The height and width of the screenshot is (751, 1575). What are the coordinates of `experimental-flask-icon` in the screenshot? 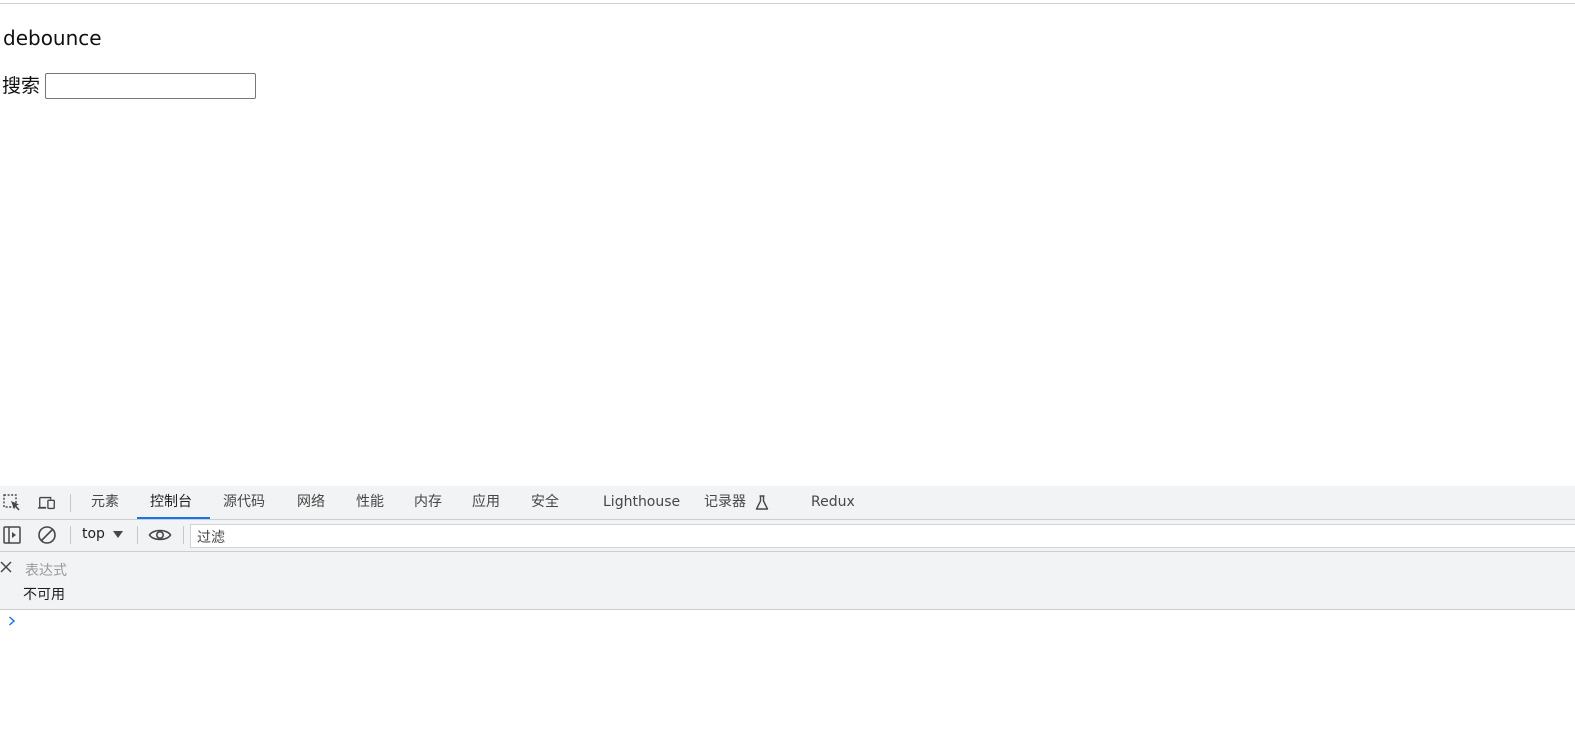 It's located at (762, 503).